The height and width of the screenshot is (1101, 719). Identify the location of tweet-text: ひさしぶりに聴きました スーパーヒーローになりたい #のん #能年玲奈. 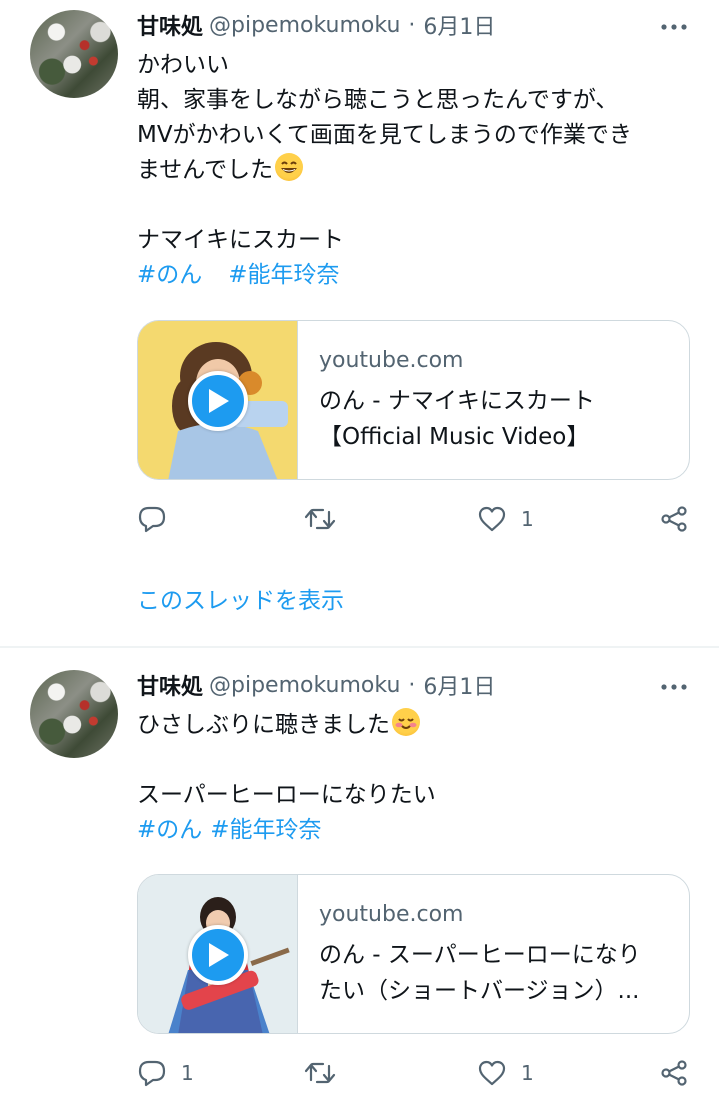
(417, 778).